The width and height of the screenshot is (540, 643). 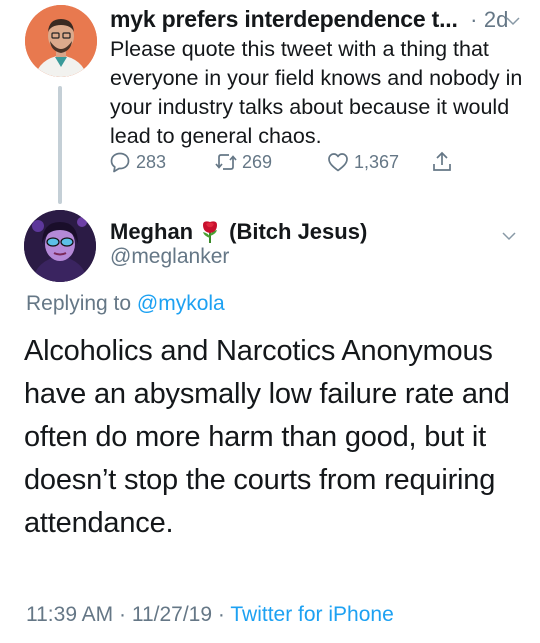 I want to click on retweet-icon, so click(x=226, y=162).